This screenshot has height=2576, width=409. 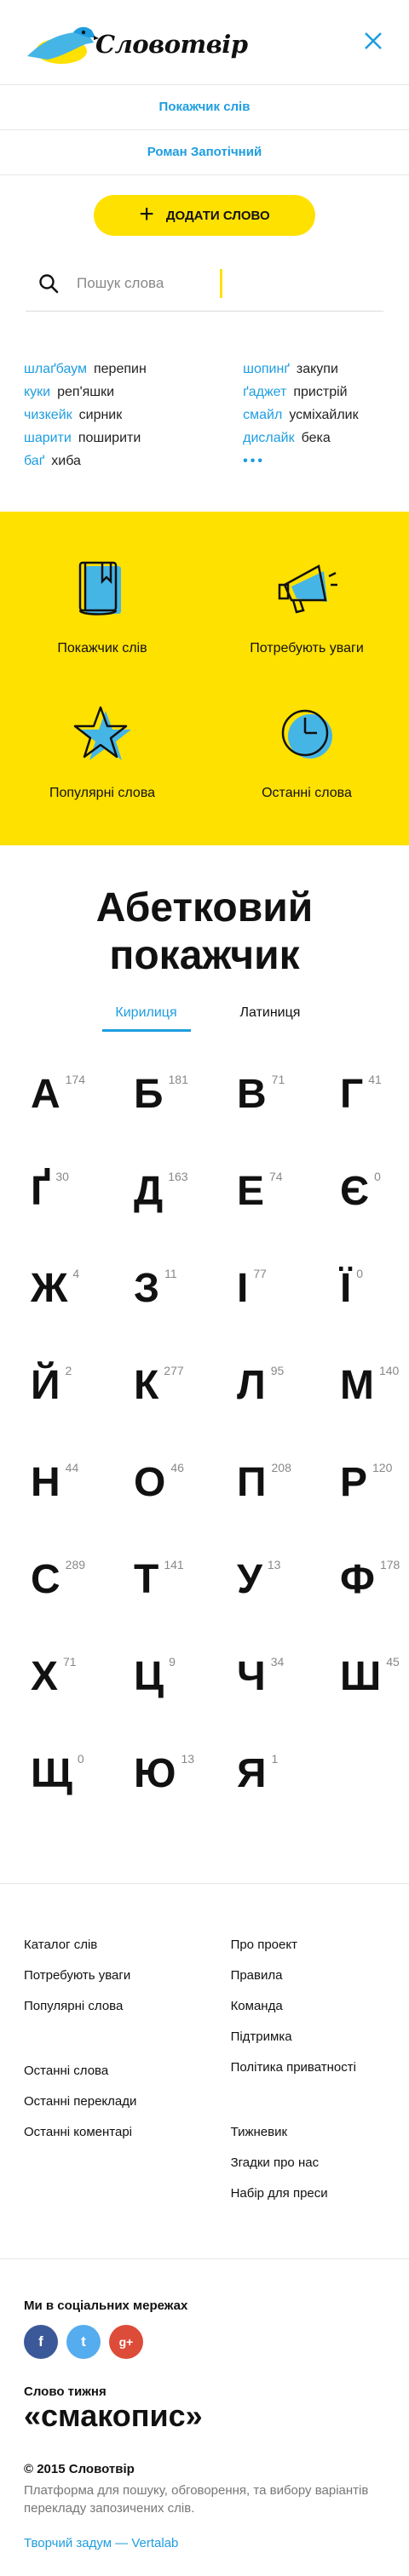 I want to click on letter-char: Ю, so click(x=155, y=1773).